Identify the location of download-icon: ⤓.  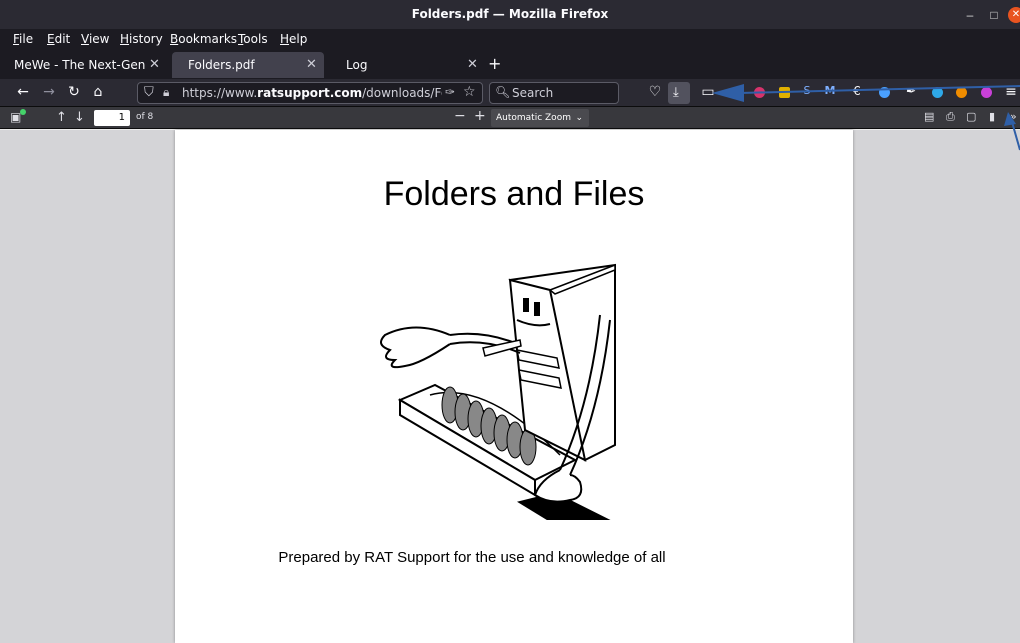
(676, 91).